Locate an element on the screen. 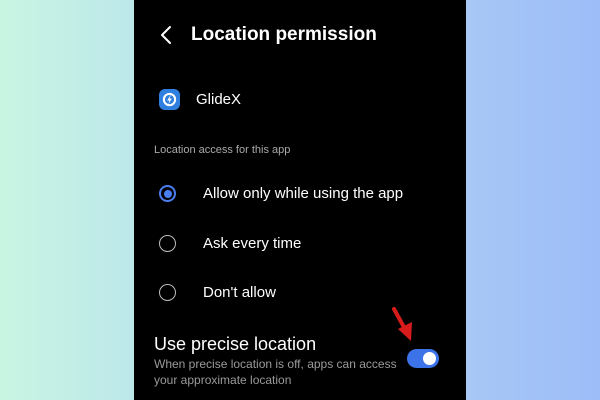 This screenshot has width=600, height=400. app-name: GlideX is located at coordinates (219, 99).